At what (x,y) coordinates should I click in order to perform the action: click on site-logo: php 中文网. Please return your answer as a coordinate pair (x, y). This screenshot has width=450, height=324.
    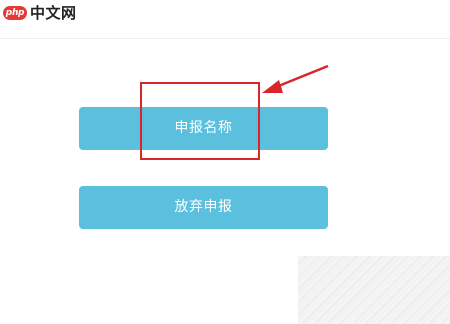
    Looking at the image, I should click on (40, 13).